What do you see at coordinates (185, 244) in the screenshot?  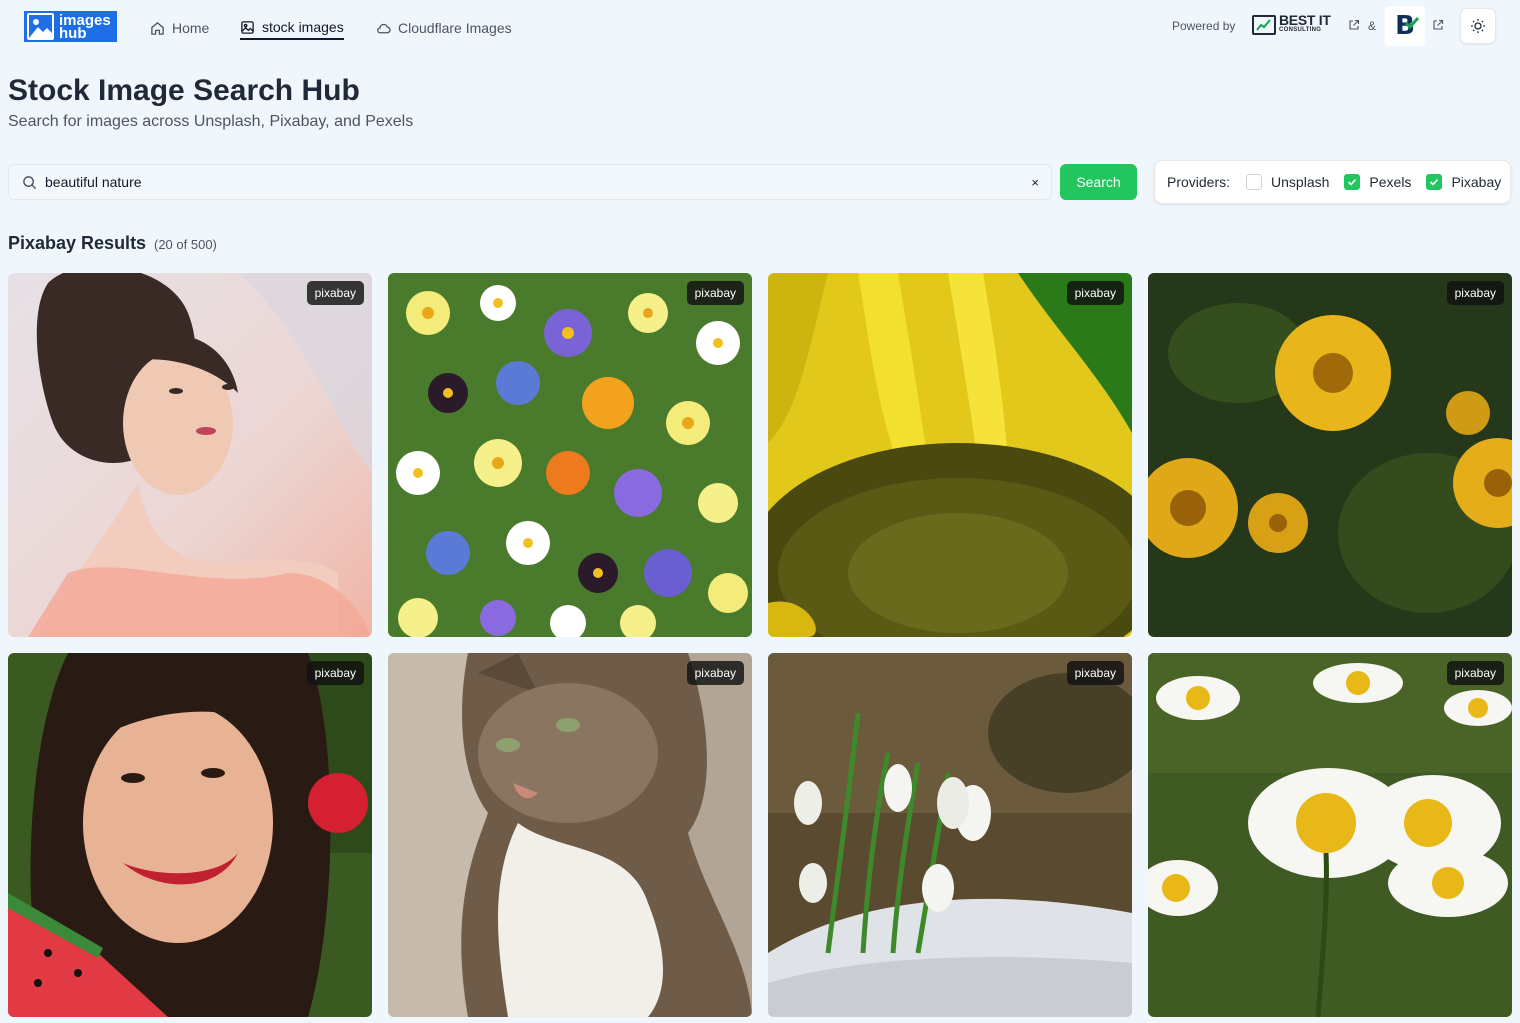 I see `results-count: (20 of 500)` at bounding box center [185, 244].